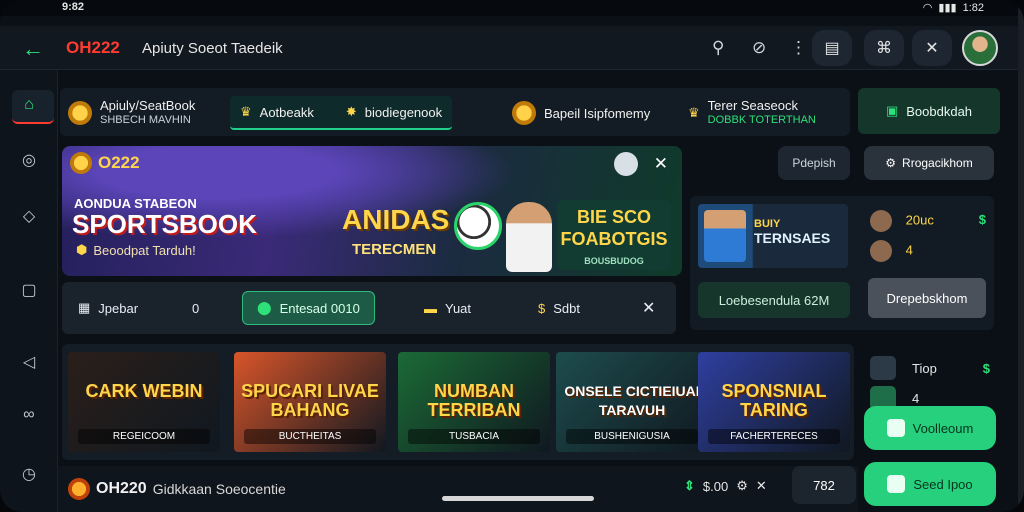  I want to click on deposit-button: Loebesendula 62M, so click(774, 300).